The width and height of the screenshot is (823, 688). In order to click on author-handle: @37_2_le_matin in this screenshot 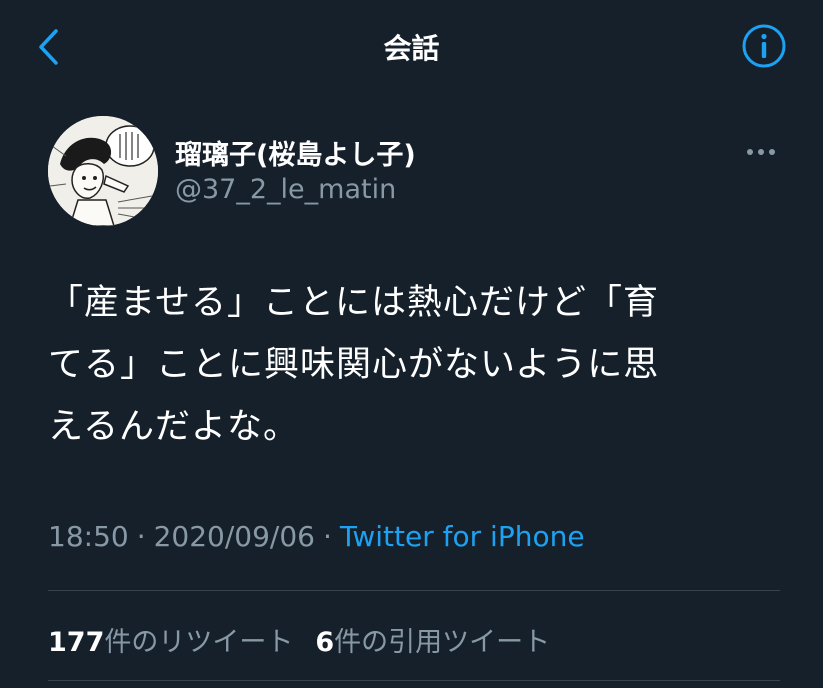, I will do `click(285, 189)`.